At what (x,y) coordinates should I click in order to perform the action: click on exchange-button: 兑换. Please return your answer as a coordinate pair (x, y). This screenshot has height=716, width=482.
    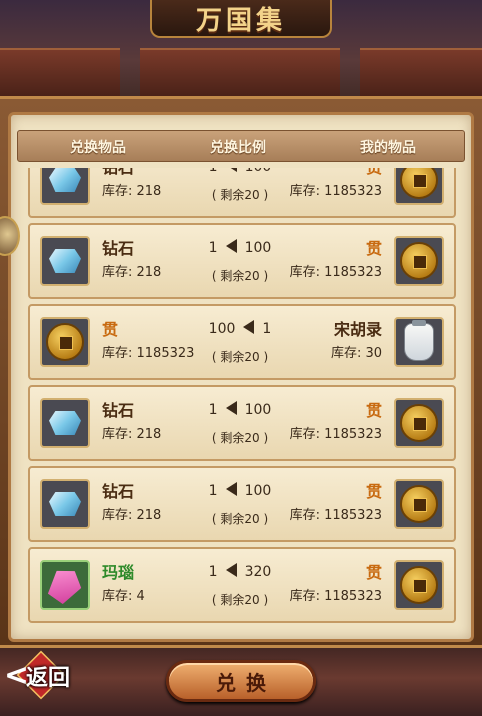
    Looking at the image, I should click on (241, 681).